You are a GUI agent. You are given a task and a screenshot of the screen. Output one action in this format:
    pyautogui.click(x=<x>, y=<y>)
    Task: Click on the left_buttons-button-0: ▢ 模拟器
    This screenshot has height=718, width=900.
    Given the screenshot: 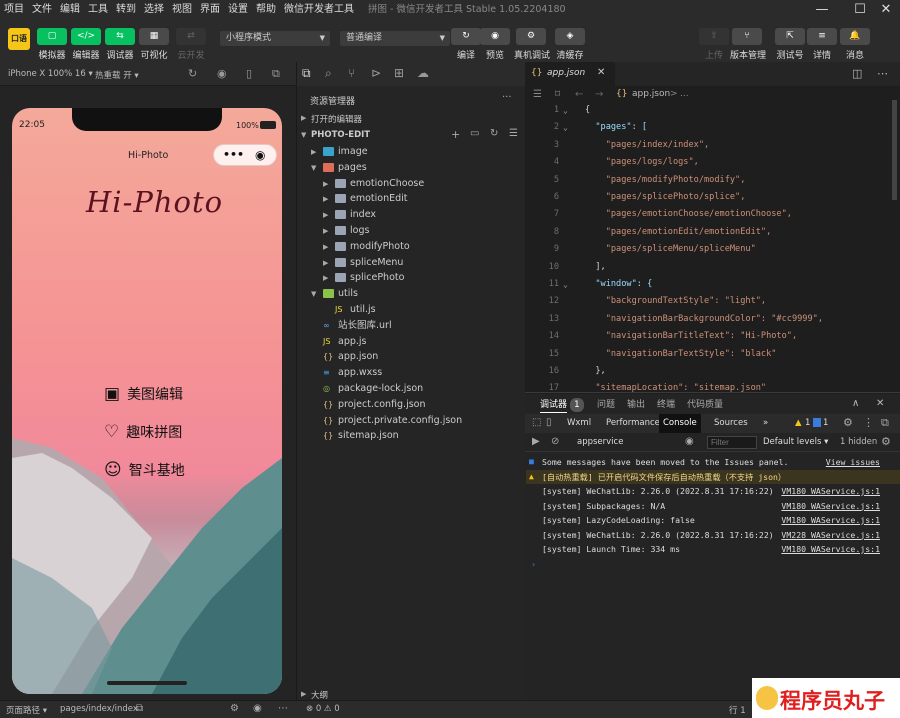 What is the action you would take?
    pyautogui.click(x=52, y=44)
    